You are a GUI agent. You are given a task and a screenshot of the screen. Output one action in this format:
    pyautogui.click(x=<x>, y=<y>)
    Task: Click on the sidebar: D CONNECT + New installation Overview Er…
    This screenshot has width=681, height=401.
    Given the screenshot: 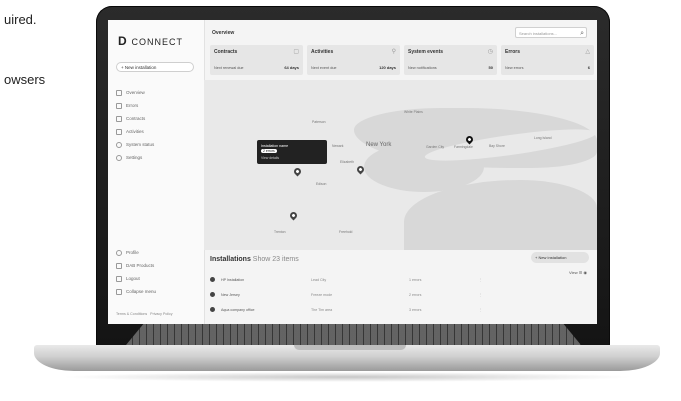 What is the action you would take?
    pyautogui.click(x=156, y=172)
    